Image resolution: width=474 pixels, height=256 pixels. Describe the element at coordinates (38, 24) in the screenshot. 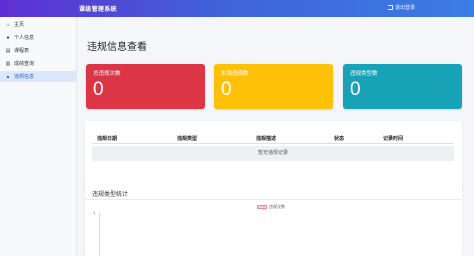

I see `sidebar-item-home: ⌂ 主页` at that location.